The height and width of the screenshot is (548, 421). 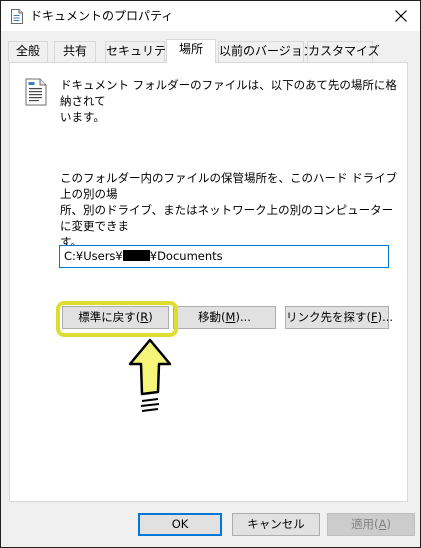 I want to click on close-icon, so click(x=401, y=16).